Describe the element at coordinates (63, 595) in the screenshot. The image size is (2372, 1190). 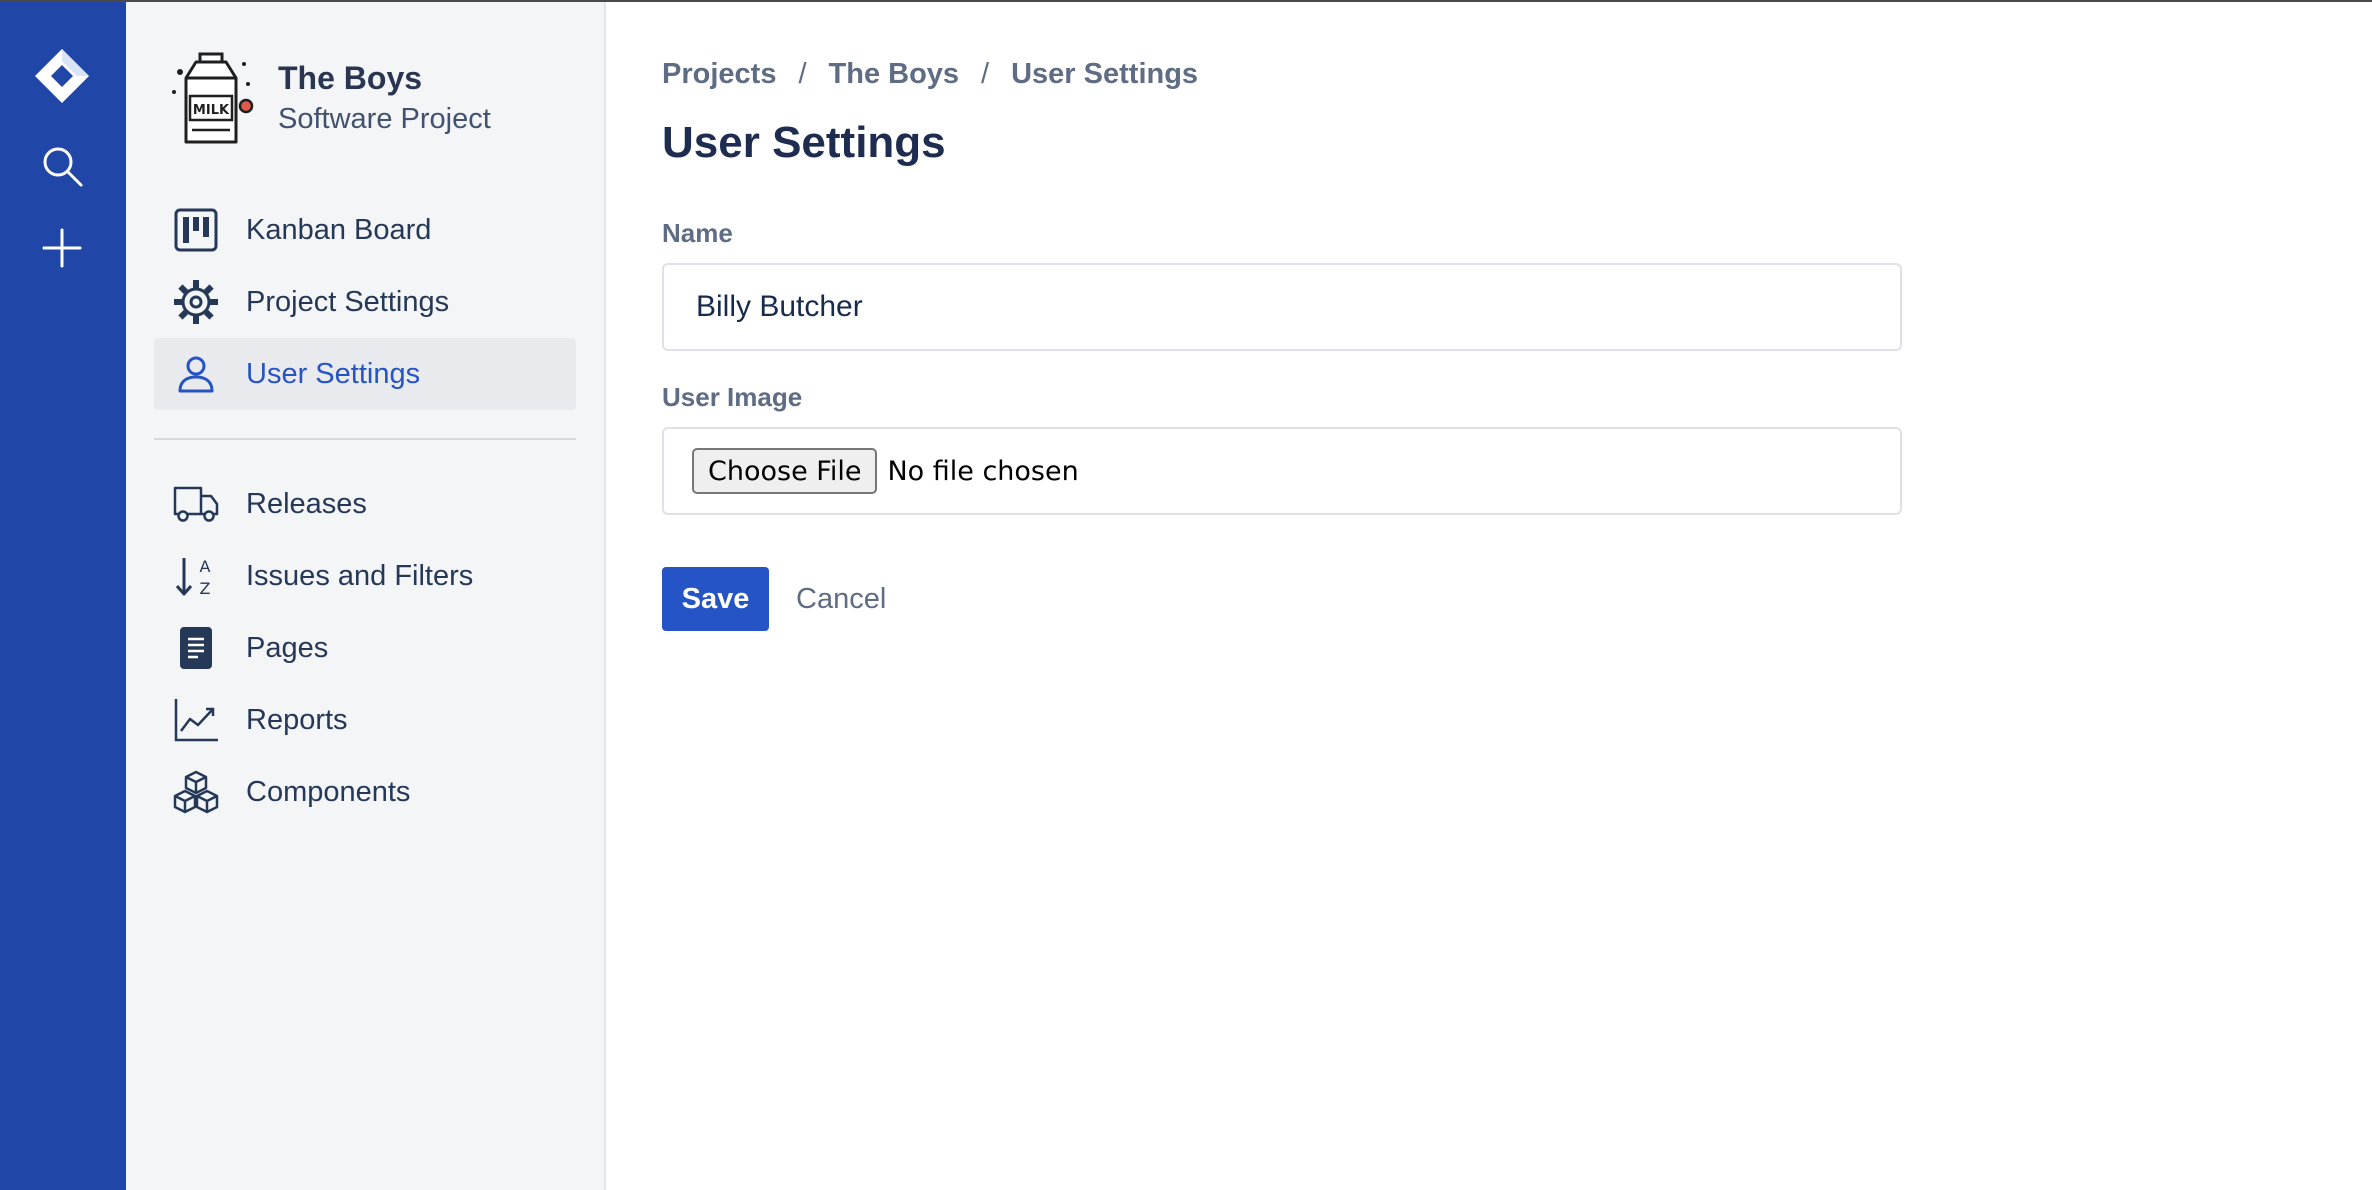
I see `global-navigation` at that location.